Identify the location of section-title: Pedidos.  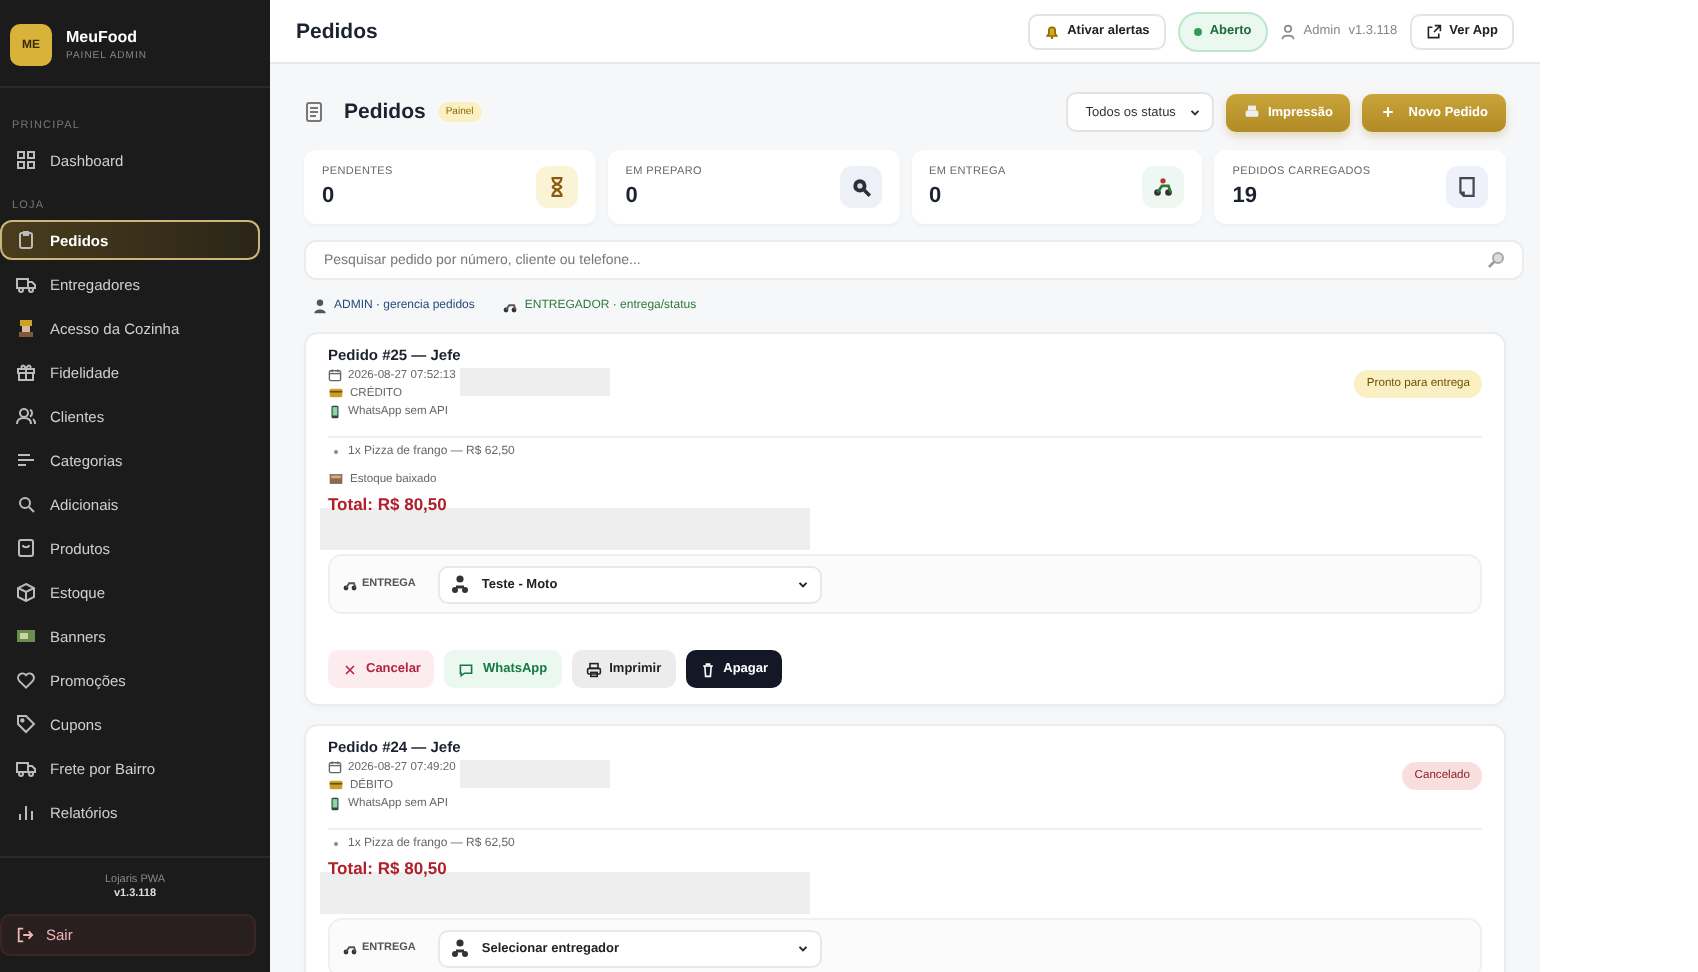
(385, 112).